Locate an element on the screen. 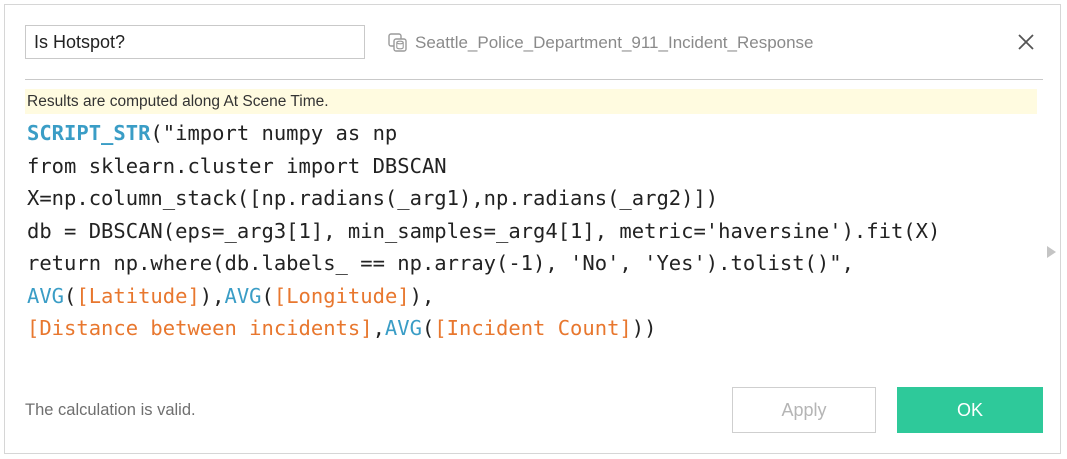 The image size is (1067, 459). formula-line: SCRIPT_STR("import numpy as np is located at coordinates (536, 133).